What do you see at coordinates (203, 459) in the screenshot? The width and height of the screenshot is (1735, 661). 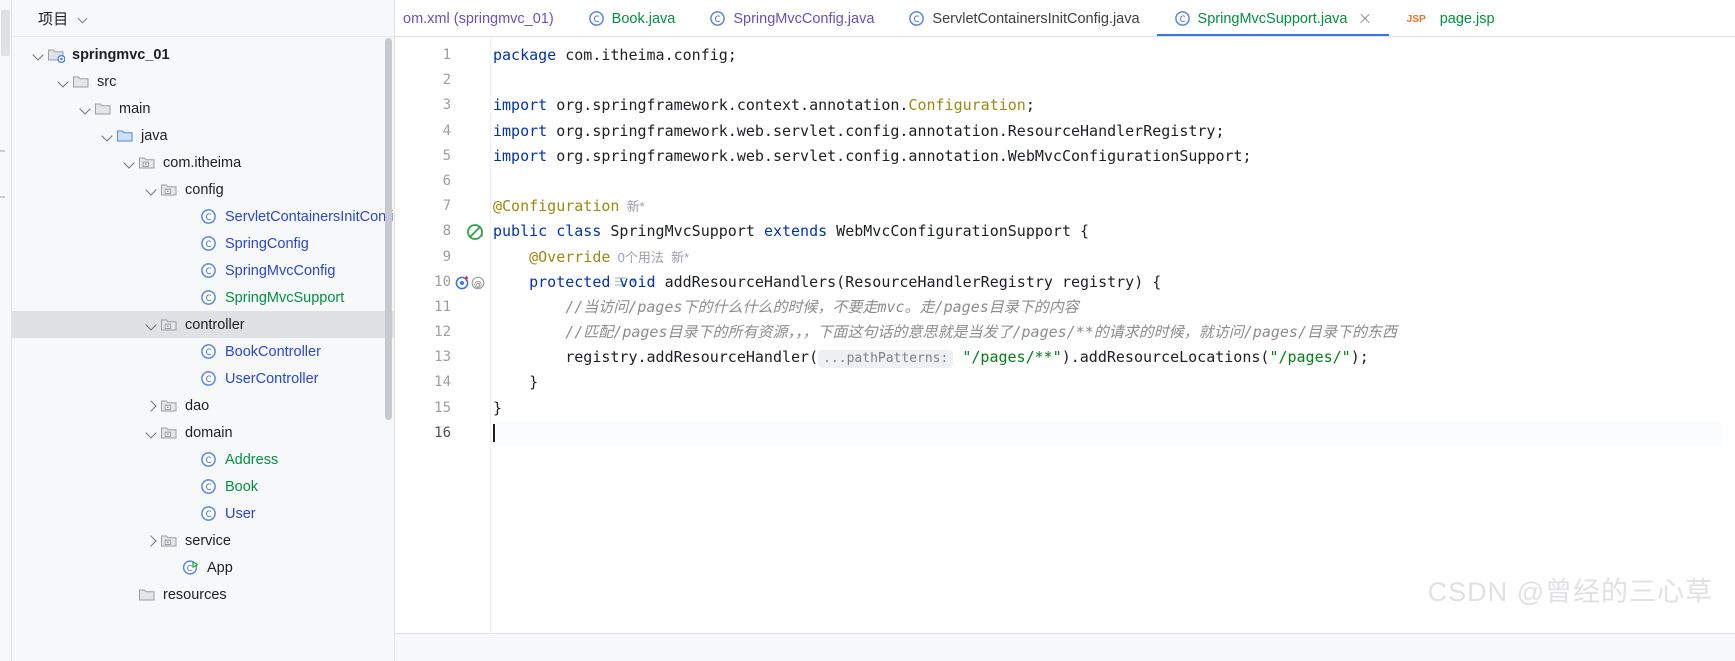 I see `tree-node-address: C Address` at bounding box center [203, 459].